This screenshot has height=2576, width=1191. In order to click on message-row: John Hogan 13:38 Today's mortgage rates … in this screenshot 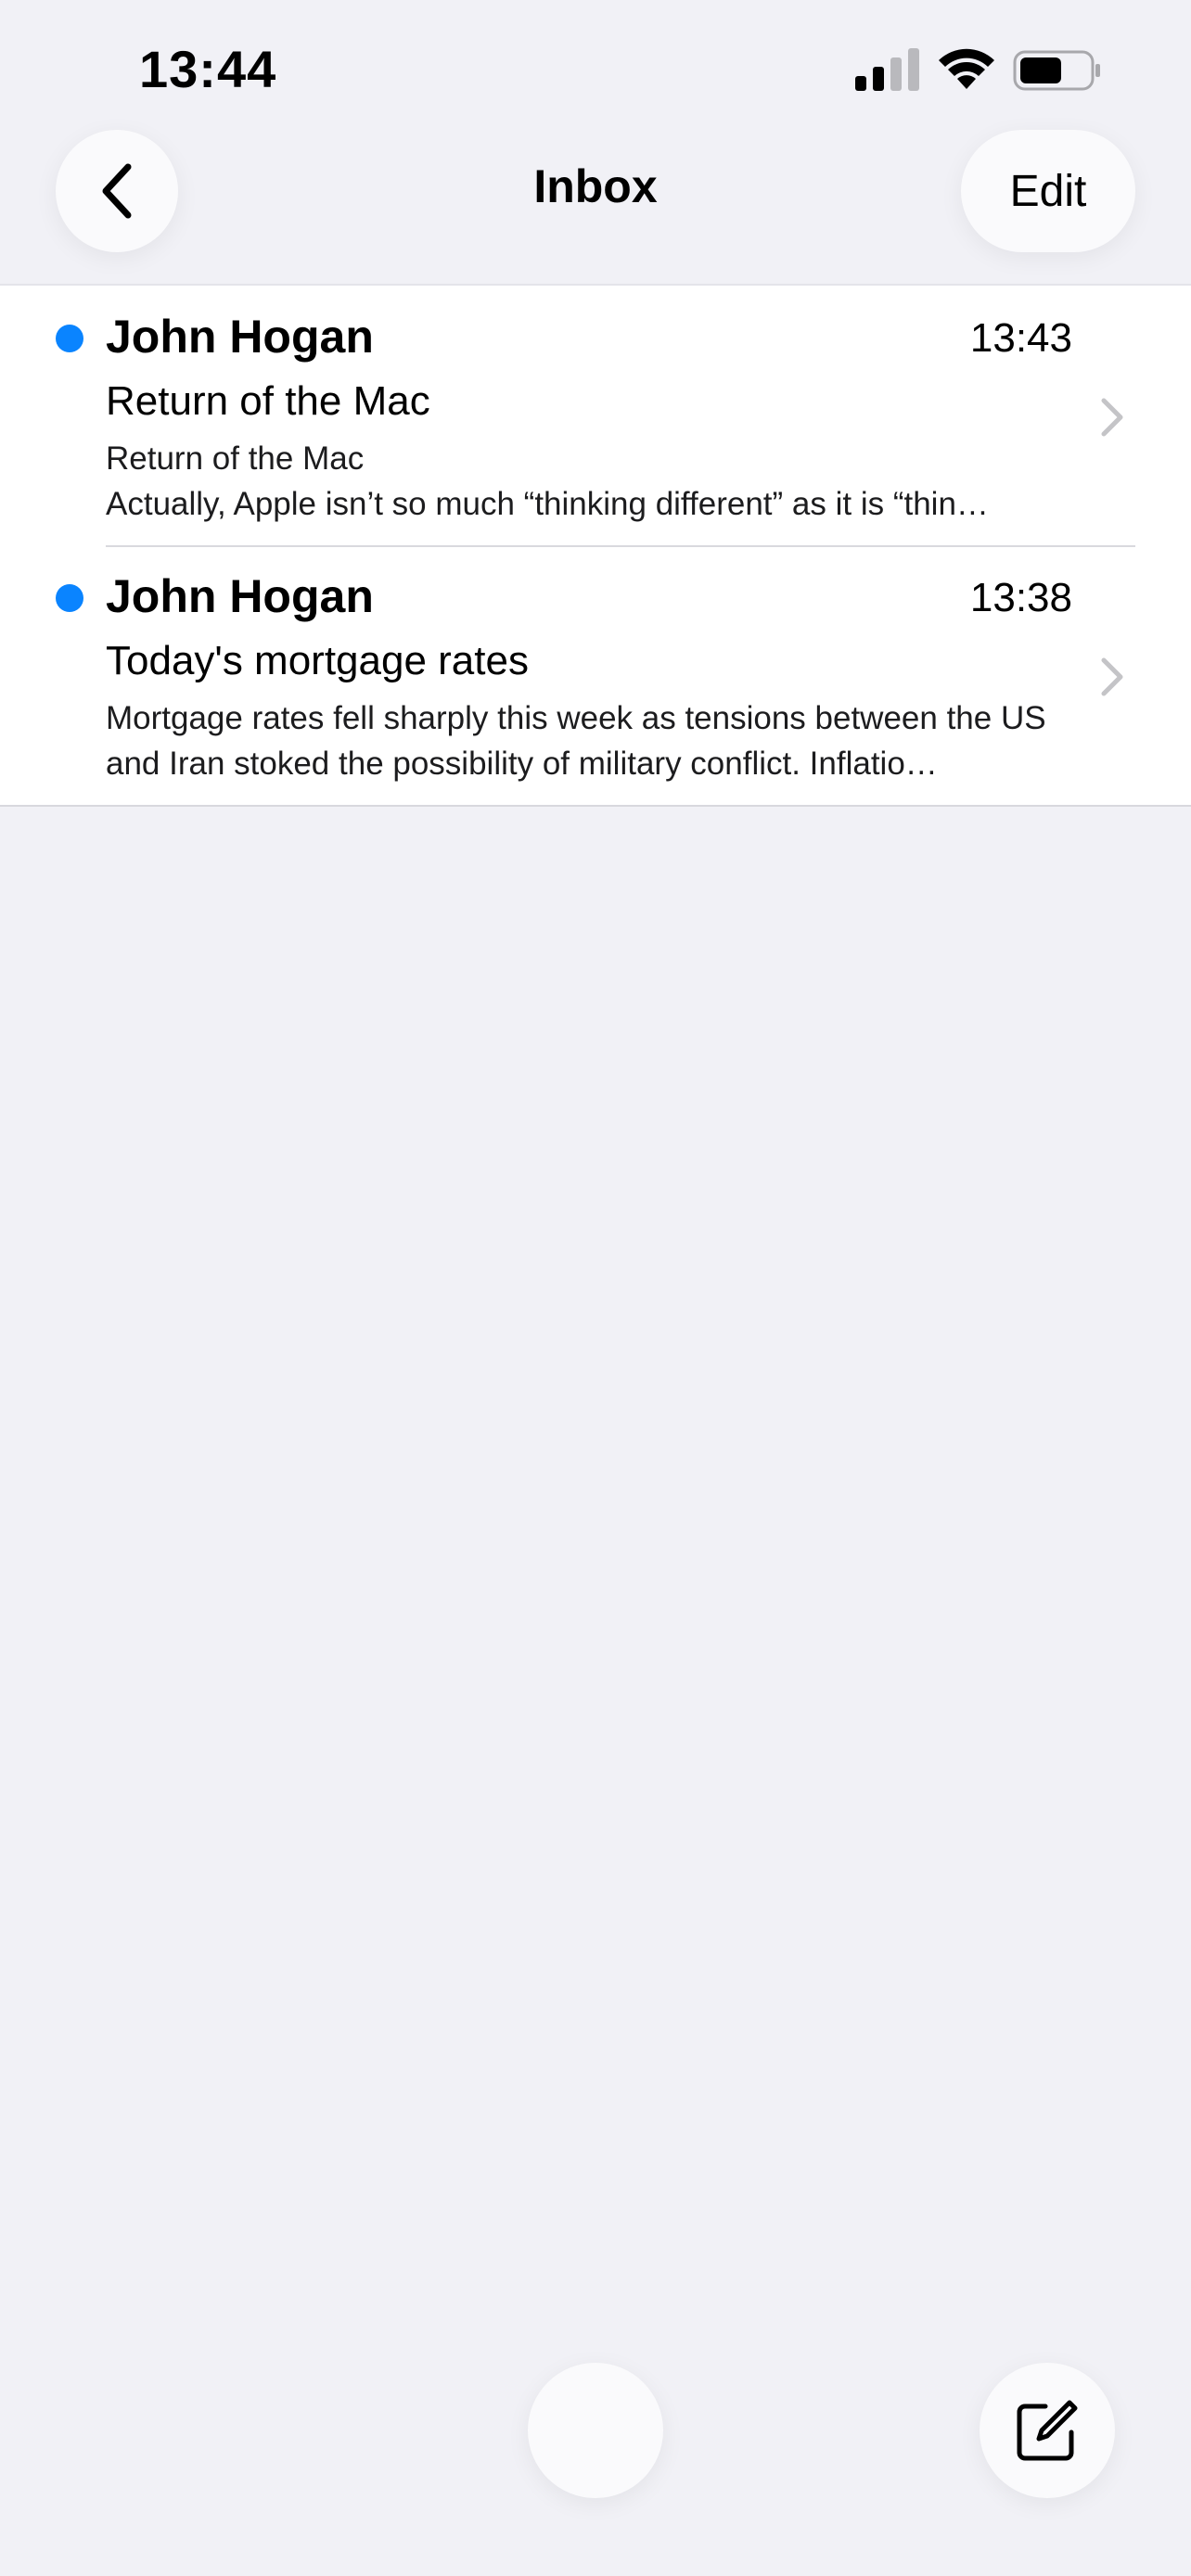, I will do `click(595, 675)`.